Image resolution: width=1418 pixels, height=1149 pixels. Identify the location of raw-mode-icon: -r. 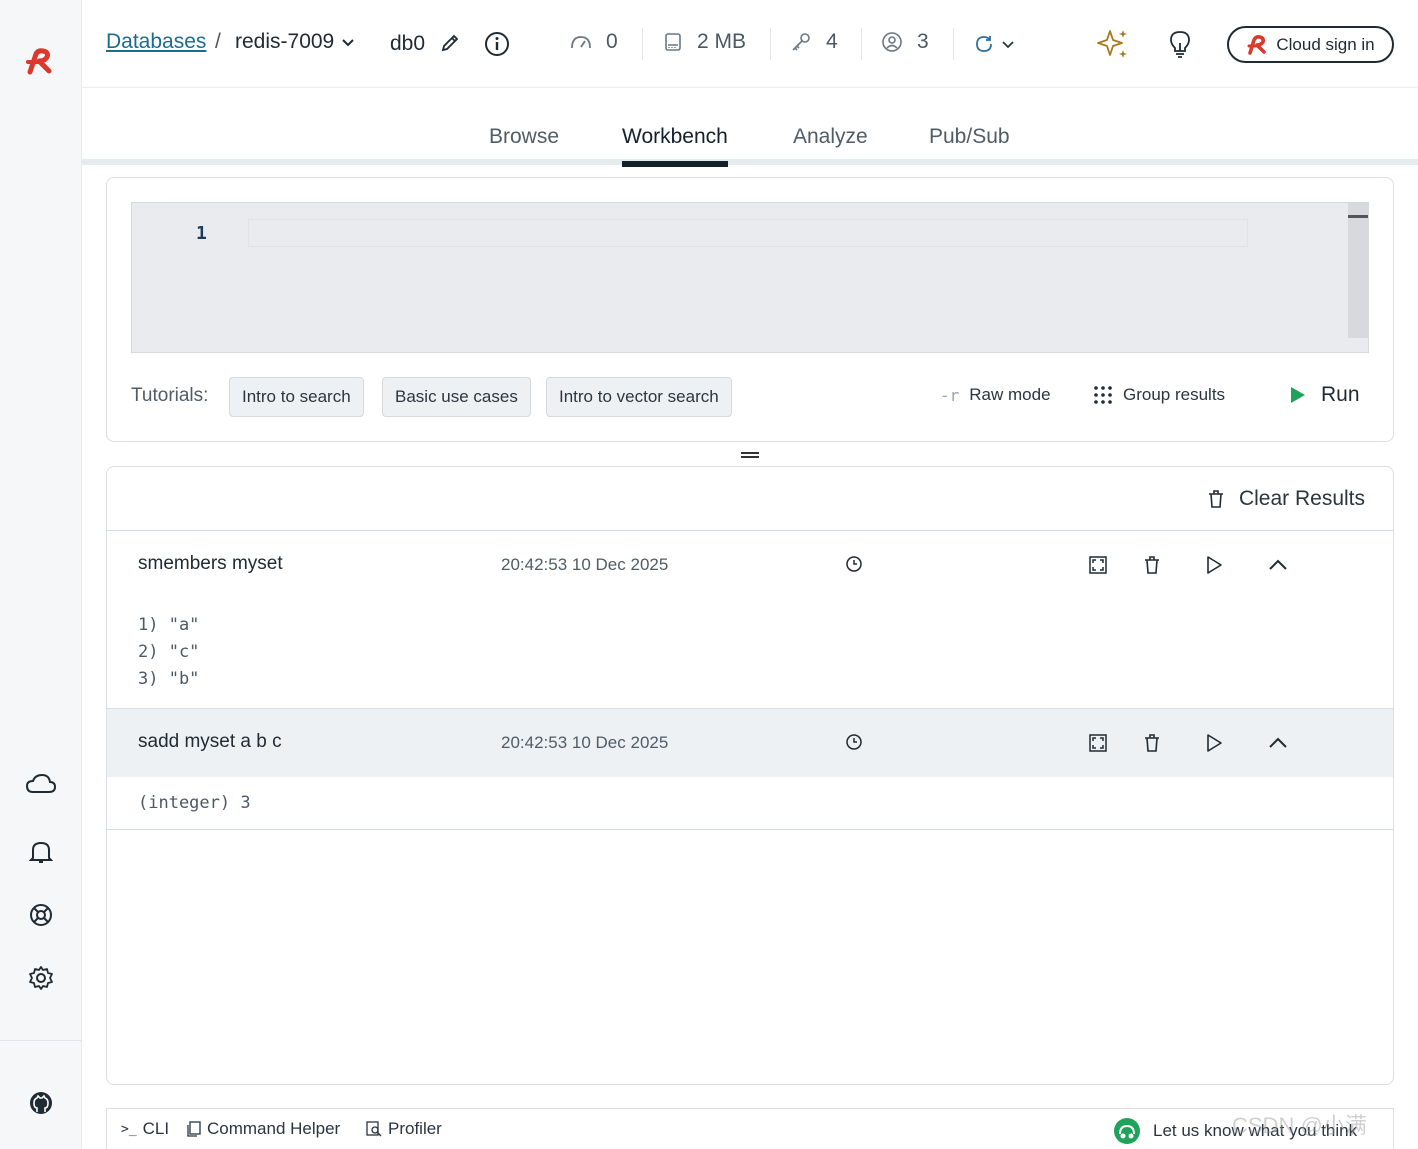
(950, 395).